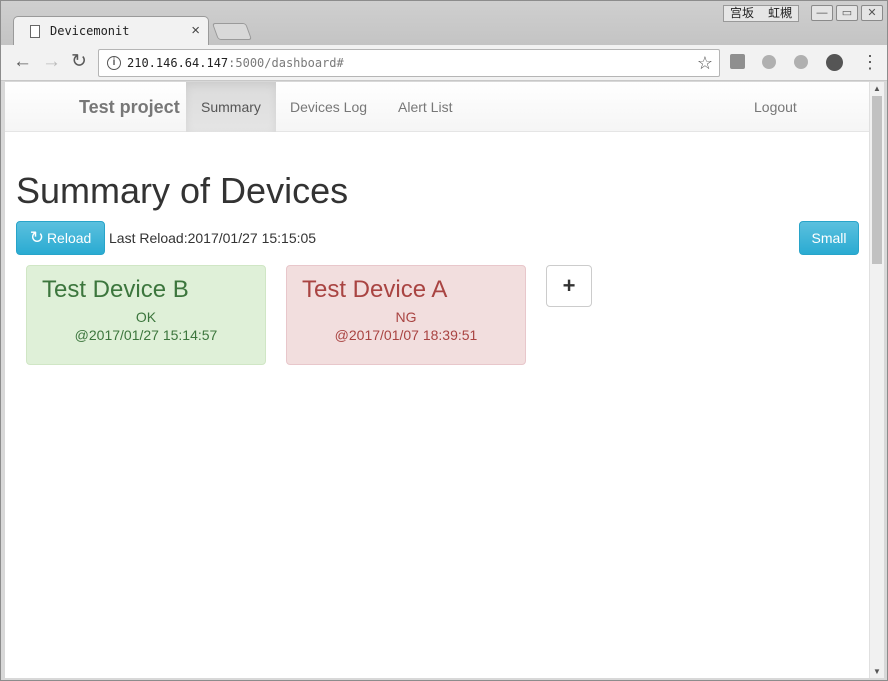 The image size is (888, 681). I want to click on scrollbar-thumb, so click(877, 180).